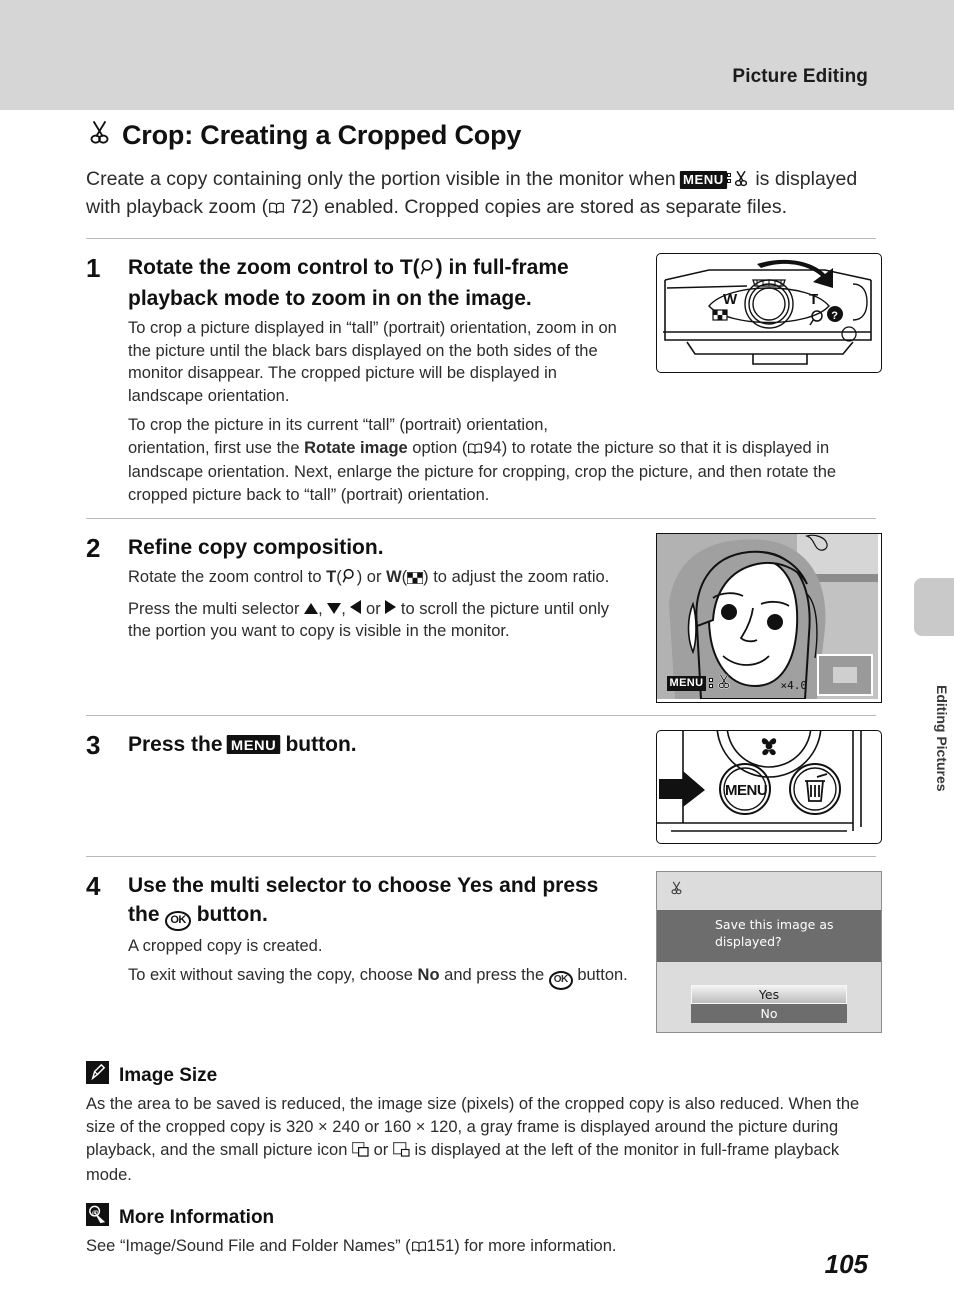 This screenshot has height=1314, width=954. I want to click on step-4-heading-a: Use the multi selector to choose, so click(290, 885).